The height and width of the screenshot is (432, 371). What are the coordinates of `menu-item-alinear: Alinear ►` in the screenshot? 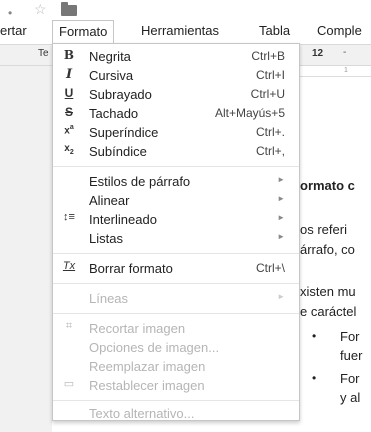 It's located at (176, 200).